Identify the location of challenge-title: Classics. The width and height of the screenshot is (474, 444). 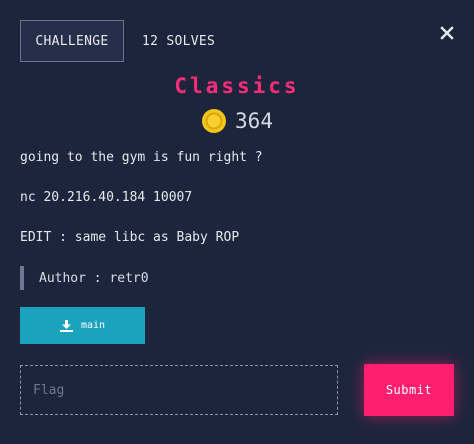
(237, 86).